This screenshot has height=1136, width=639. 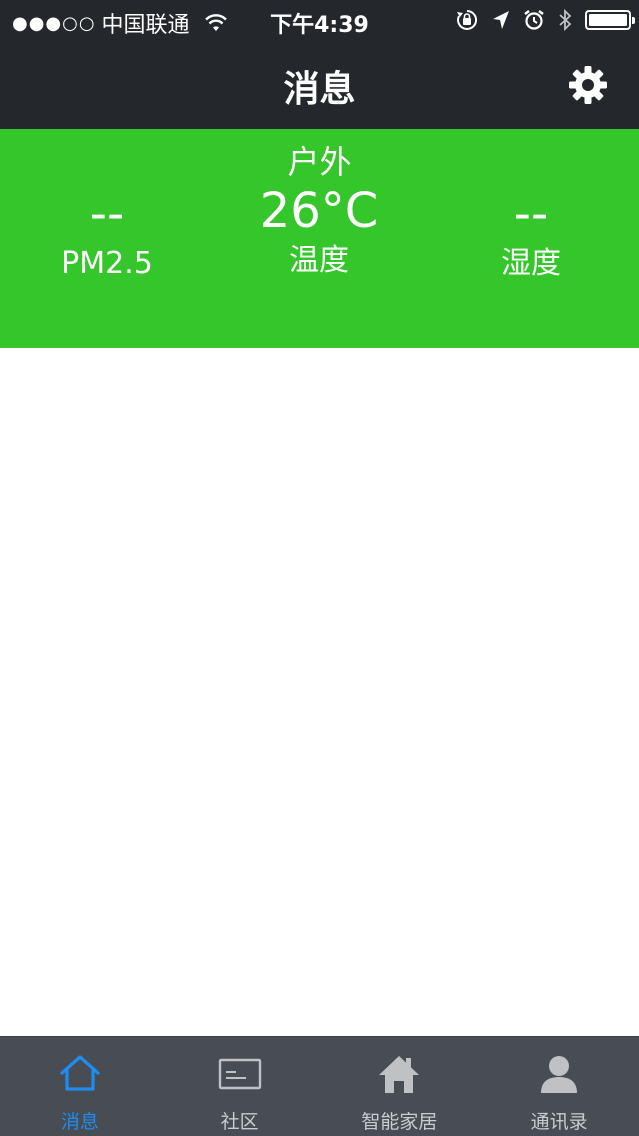 What do you see at coordinates (565, 20) in the screenshot?
I see `bluetooth-icon` at bounding box center [565, 20].